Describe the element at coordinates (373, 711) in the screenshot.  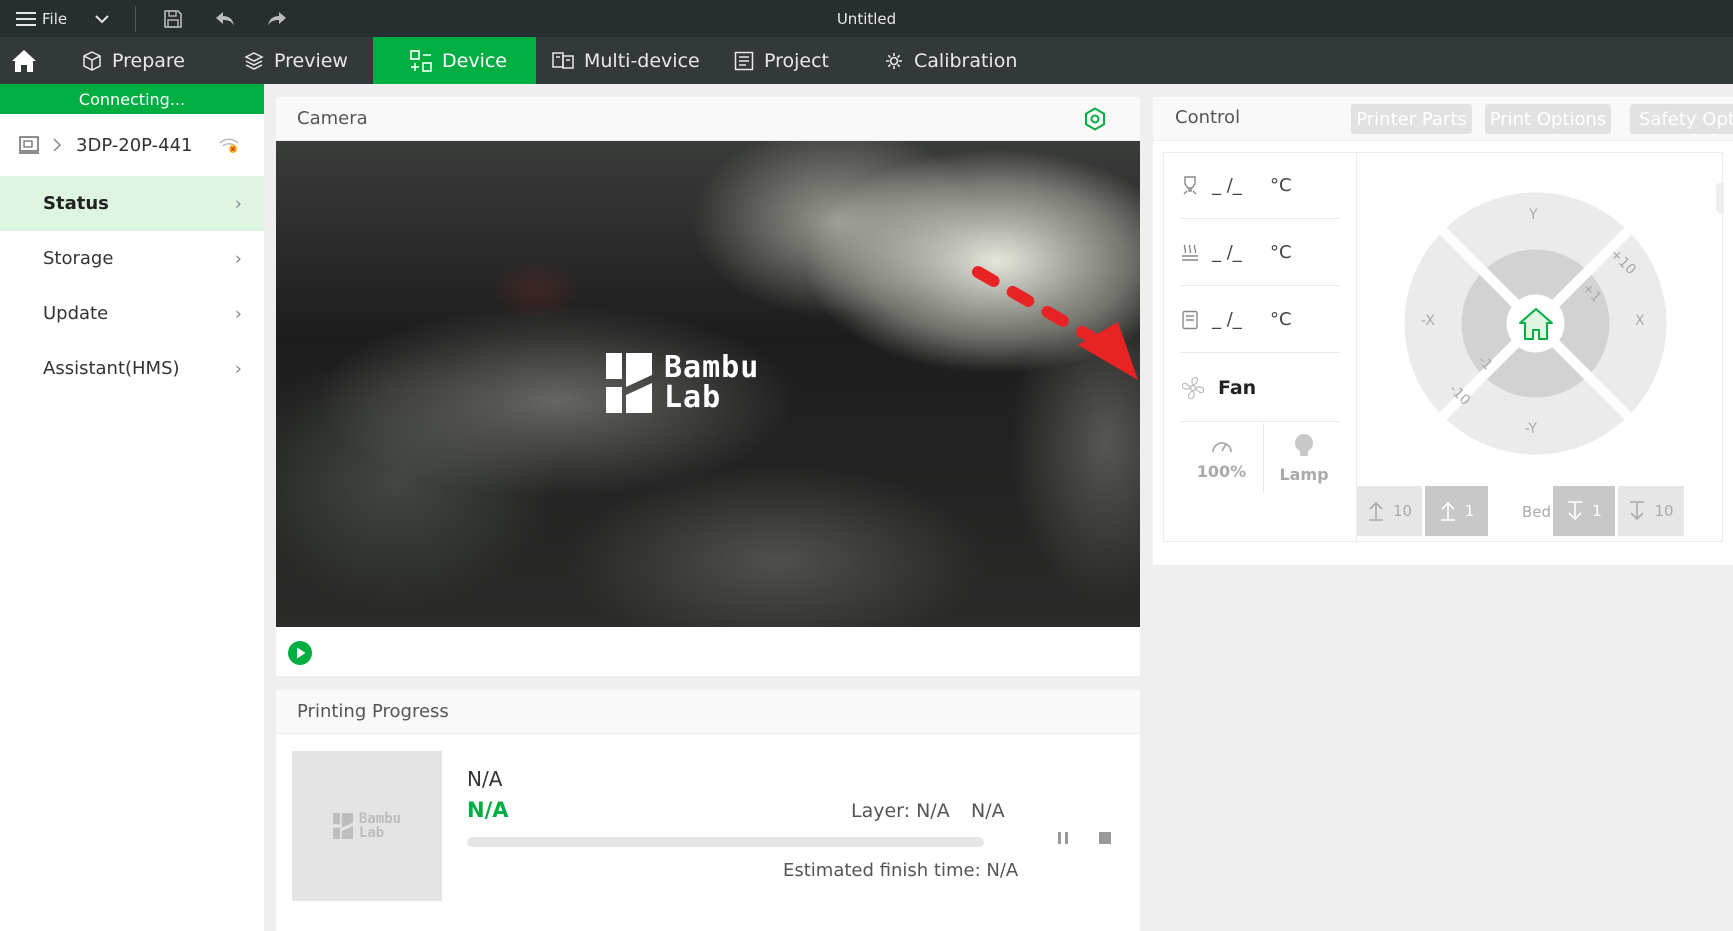
I see `printing-progress-title: Printing Progress` at that location.